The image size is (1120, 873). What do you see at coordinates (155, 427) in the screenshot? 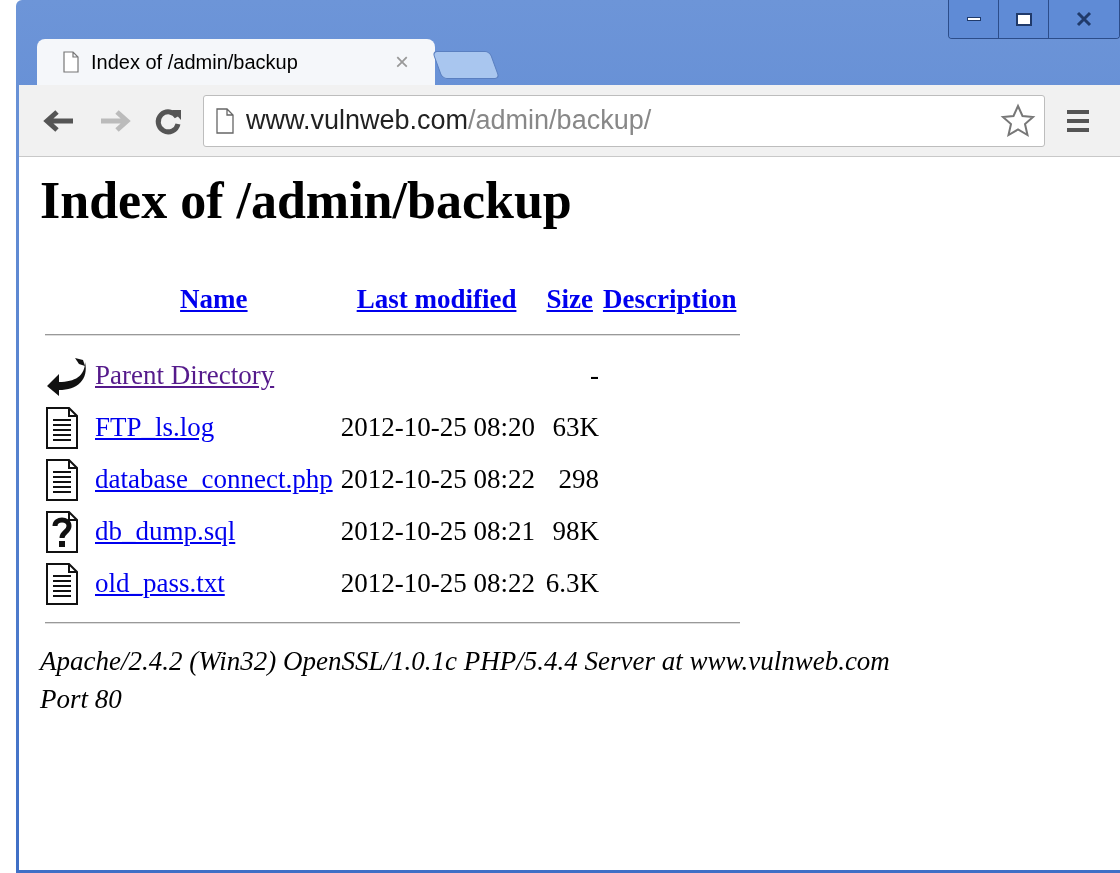
I see `file-link: FTP_ls.log` at bounding box center [155, 427].